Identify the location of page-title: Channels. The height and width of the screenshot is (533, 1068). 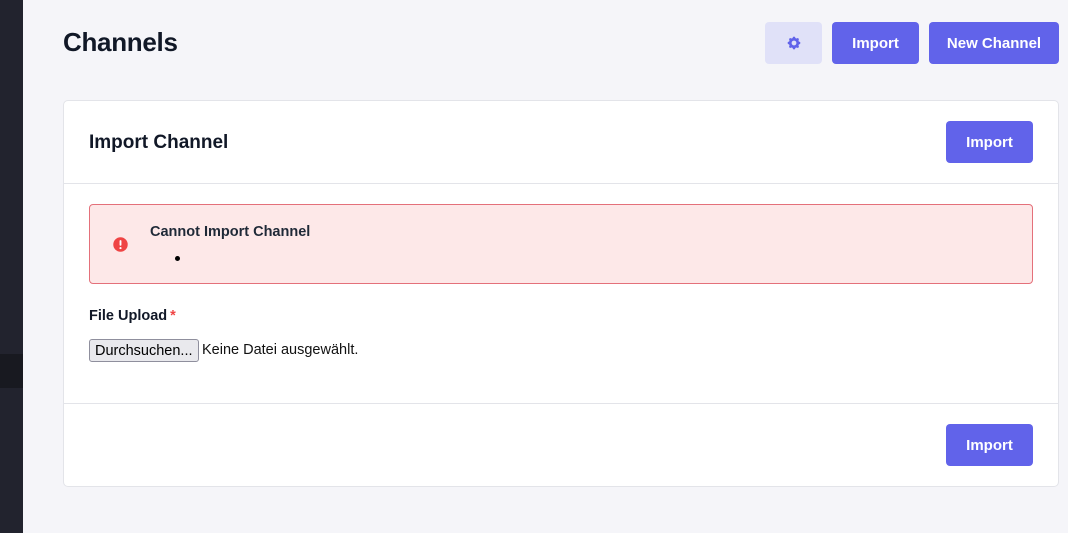
(120, 42).